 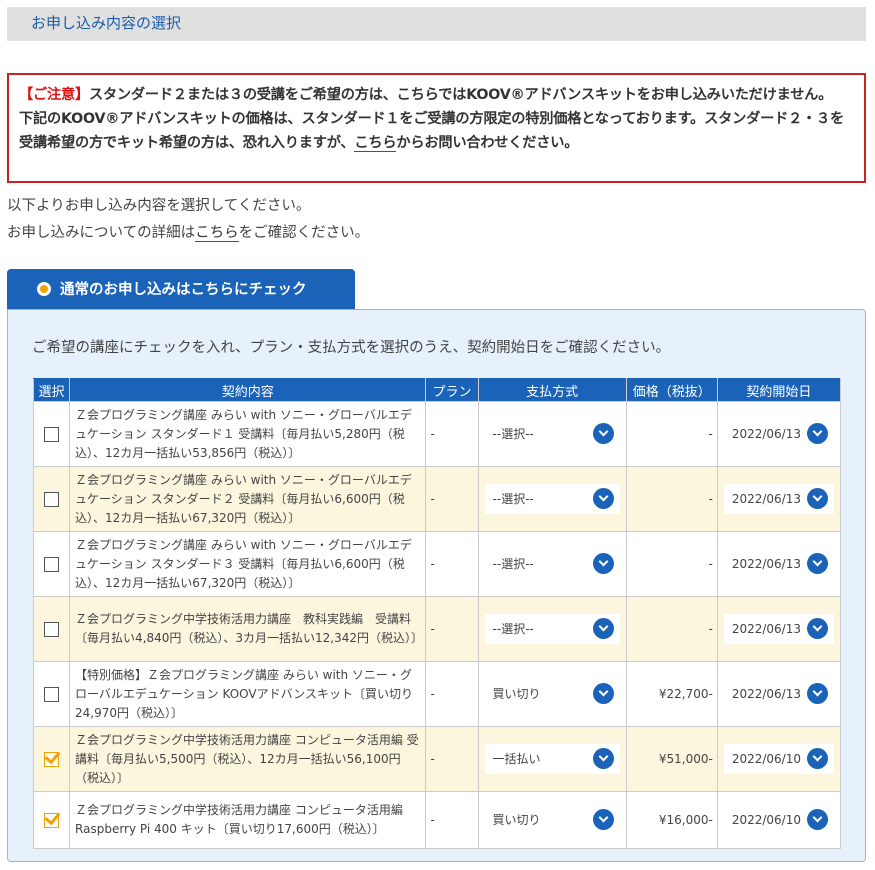 I want to click on payment-cell: 一括払い, so click(x=552, y=759).